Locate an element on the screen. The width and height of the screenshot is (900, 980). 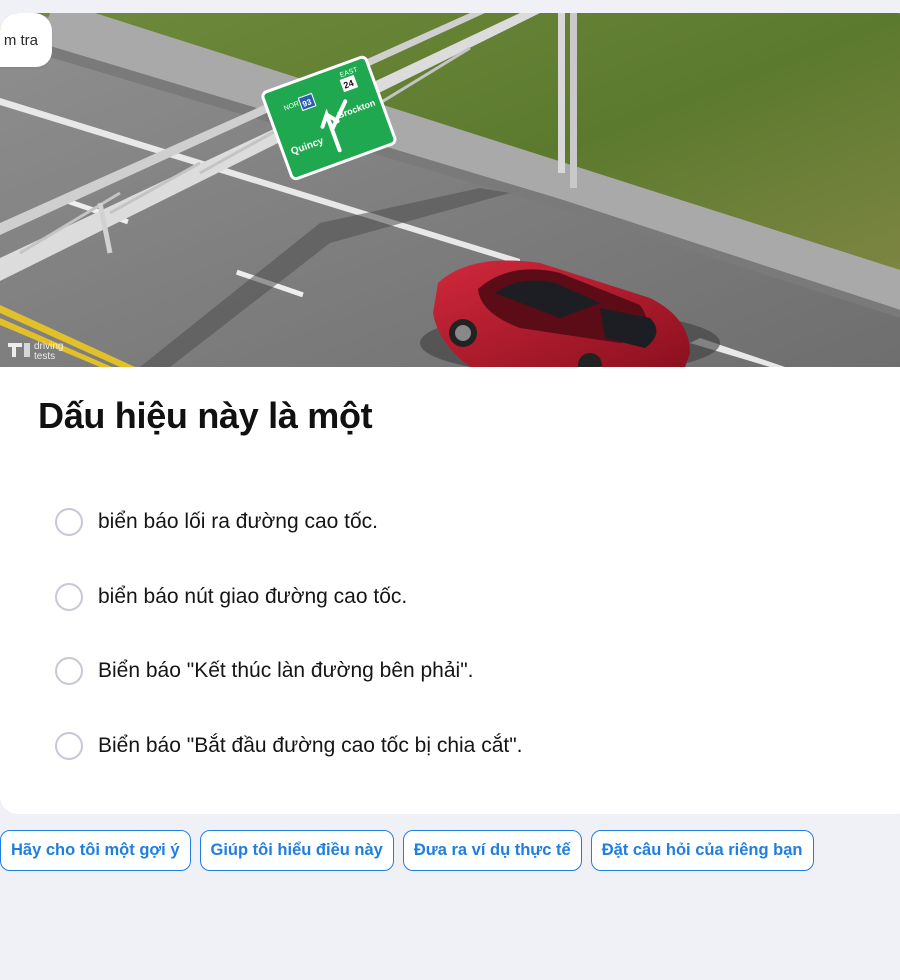
test-tab-label: m tra is located at coordinates (20, 40).